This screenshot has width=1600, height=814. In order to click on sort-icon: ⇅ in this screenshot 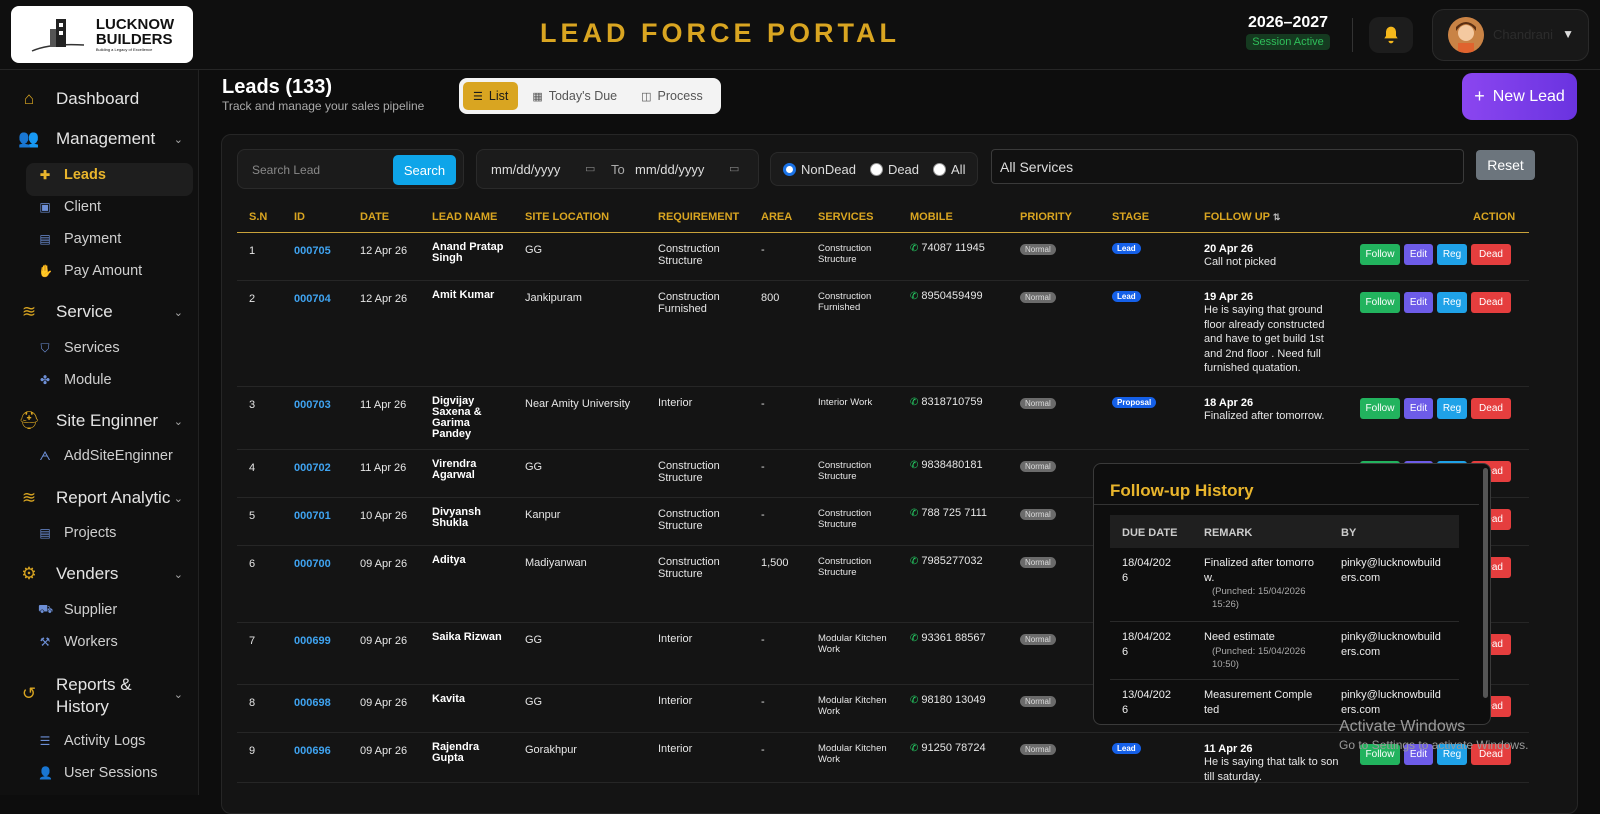, I will do `click(1277, 217)`.